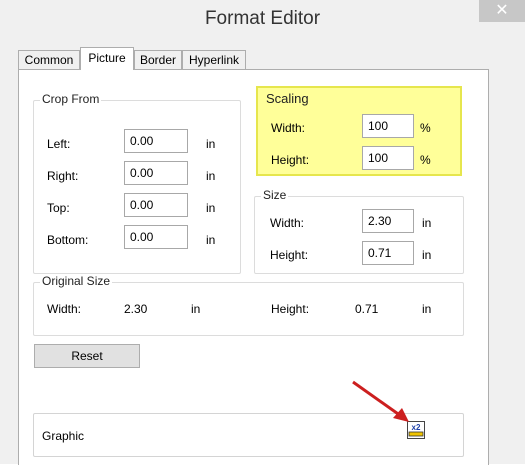 This screenshot has height=465, width=525. What do you see at coordinates (64, 309) in the screenshot?
I see `original-width-label: Width:` at bounding box center [64, 309].